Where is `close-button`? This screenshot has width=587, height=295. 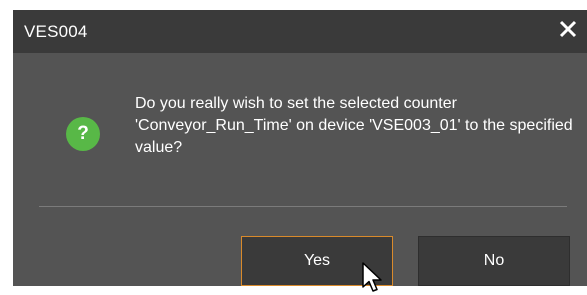 close-button is located at coordinates (568, 29).